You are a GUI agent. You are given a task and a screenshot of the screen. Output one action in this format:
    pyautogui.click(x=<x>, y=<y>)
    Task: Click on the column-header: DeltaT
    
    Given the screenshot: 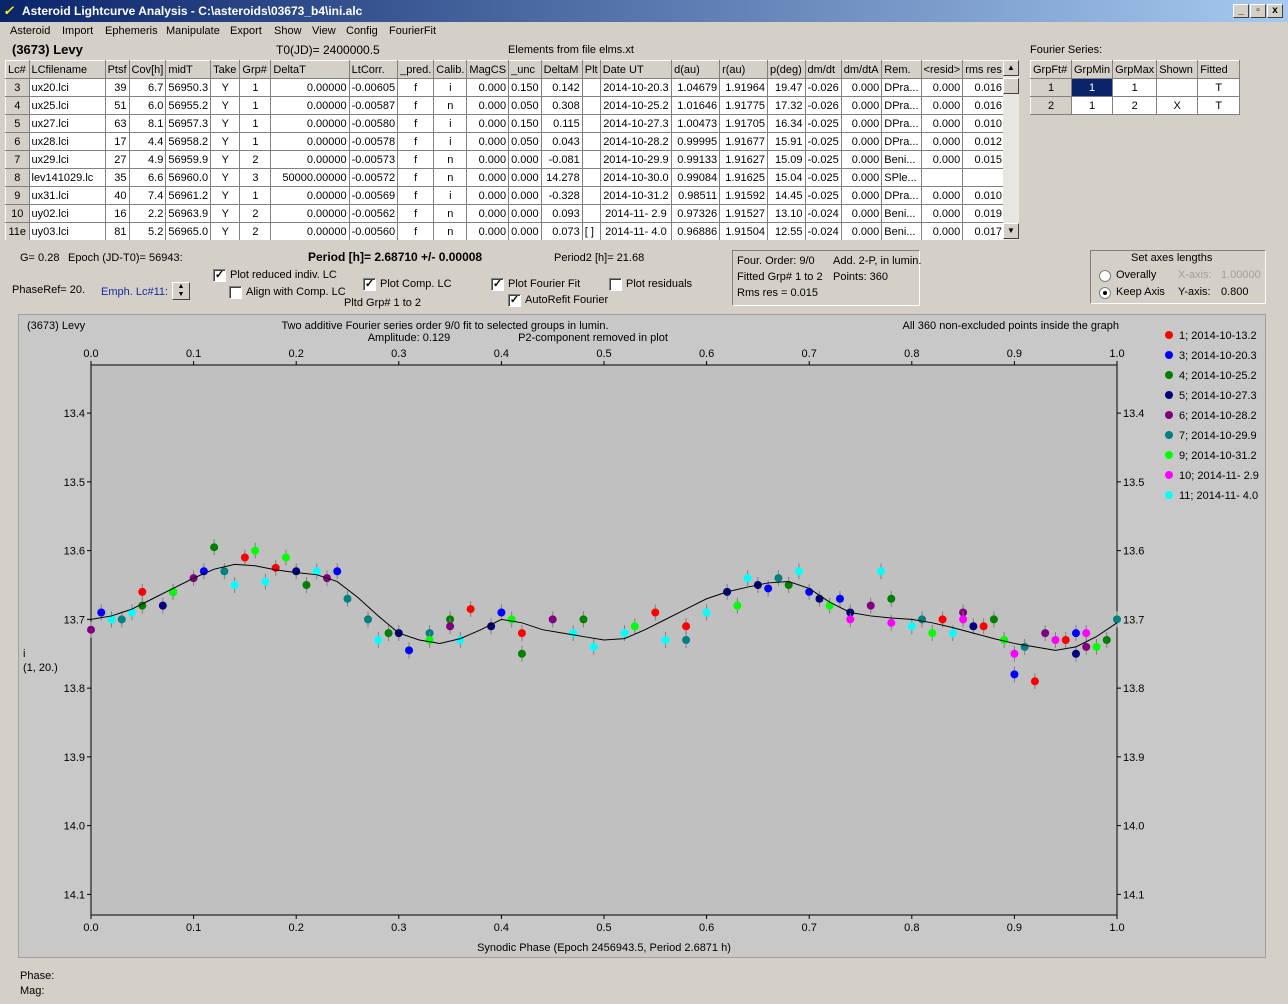 What is the action you would take?
    pyautogui.click(x=310, y=69)
    